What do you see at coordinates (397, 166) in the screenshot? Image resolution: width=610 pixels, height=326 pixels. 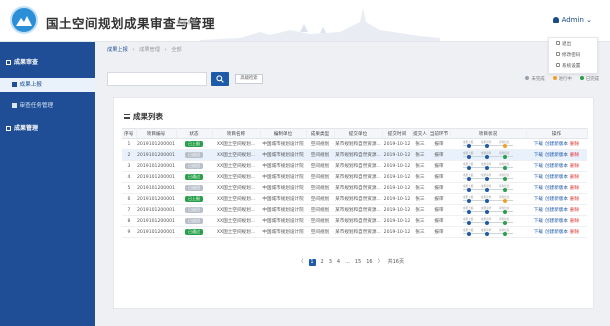 I see `submit-date-cell: 2019-10-12` at bounding box center [397, 166].